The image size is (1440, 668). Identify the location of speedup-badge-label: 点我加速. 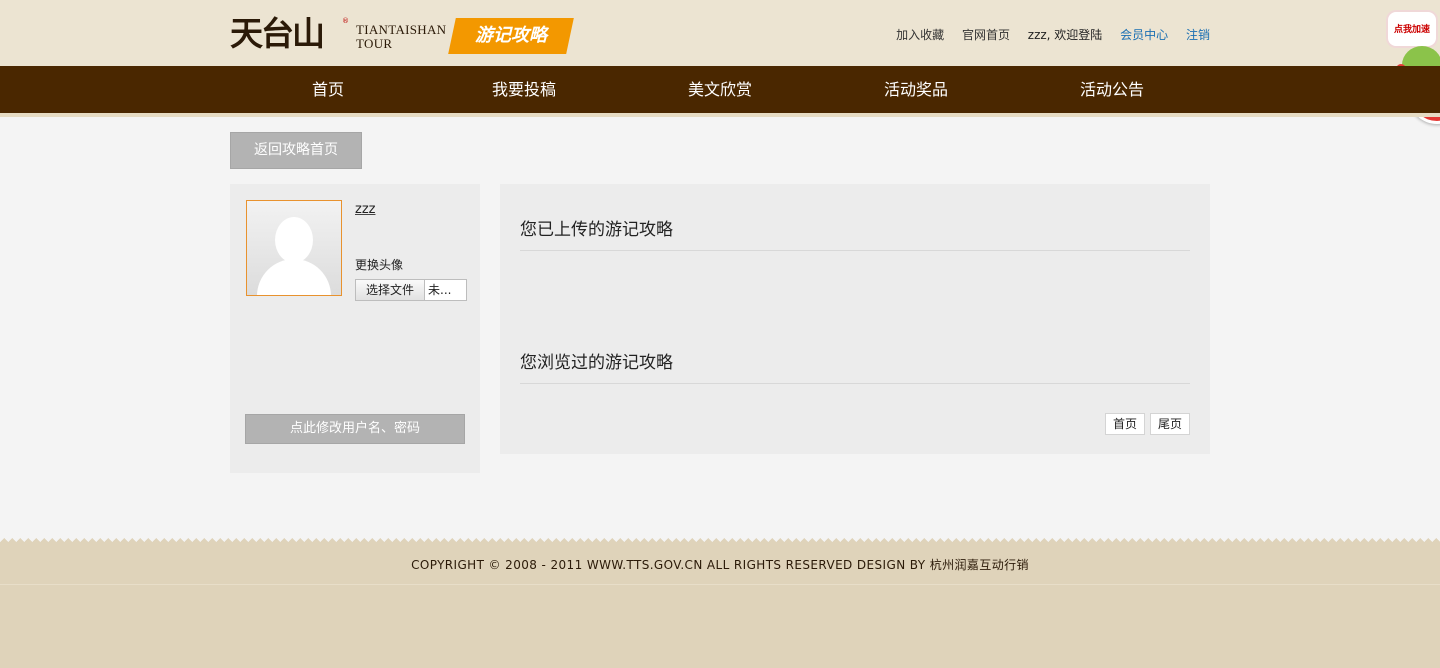
(1412, 29).